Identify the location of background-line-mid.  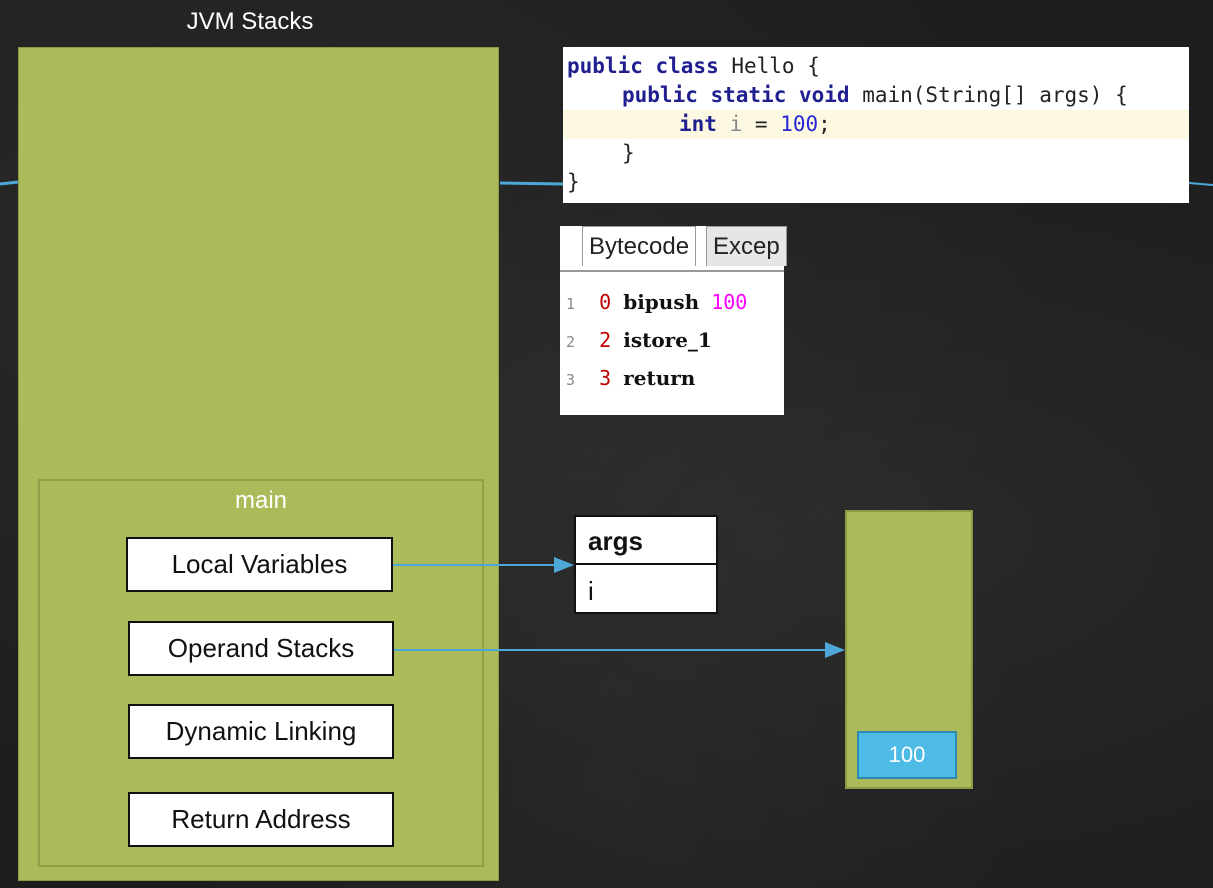
(531, 183).